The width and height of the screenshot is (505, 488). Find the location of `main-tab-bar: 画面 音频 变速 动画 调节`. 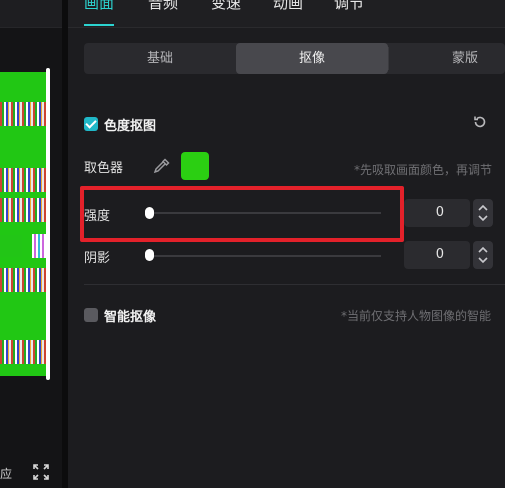

main-tab-bar: 画面 音频 变速 动画 调节 is located at coordinates (286, 14).